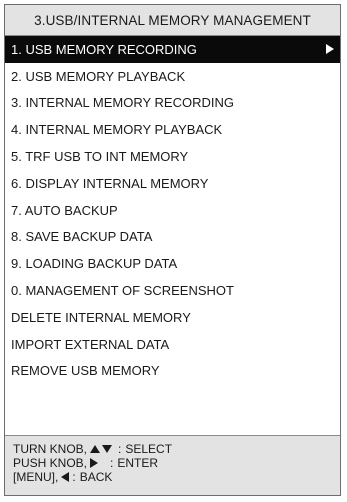 The height and width of the screenshot is (502, 347). I want to click on triangle-up-icon, so click(95, 449).